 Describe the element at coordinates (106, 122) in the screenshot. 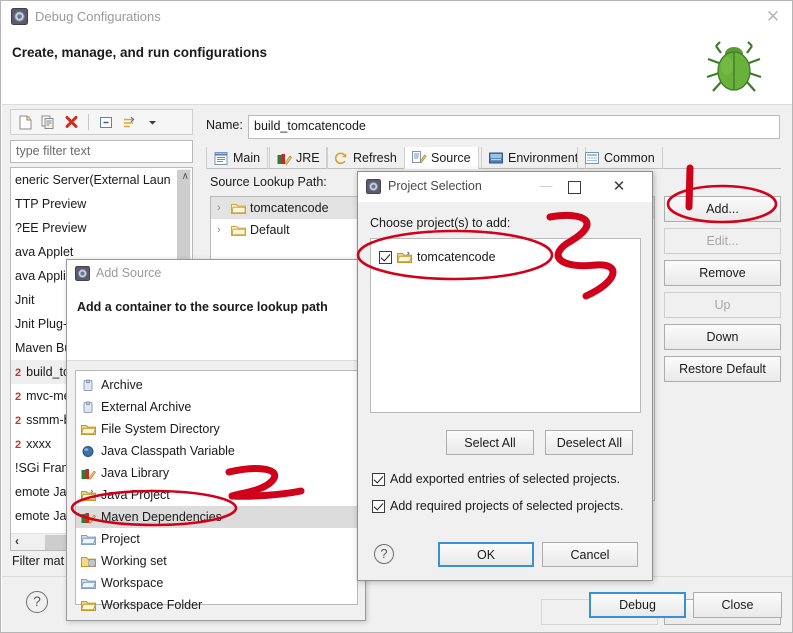

I see `collapse-all-icon` at that location.